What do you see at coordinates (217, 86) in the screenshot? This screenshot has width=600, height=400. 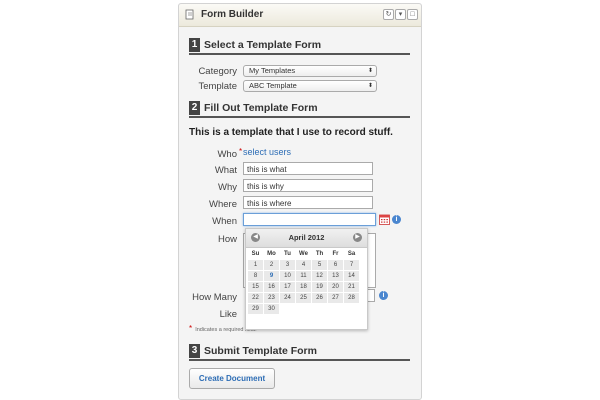 I see `template-label: Template` at bounding box center [217, 86].